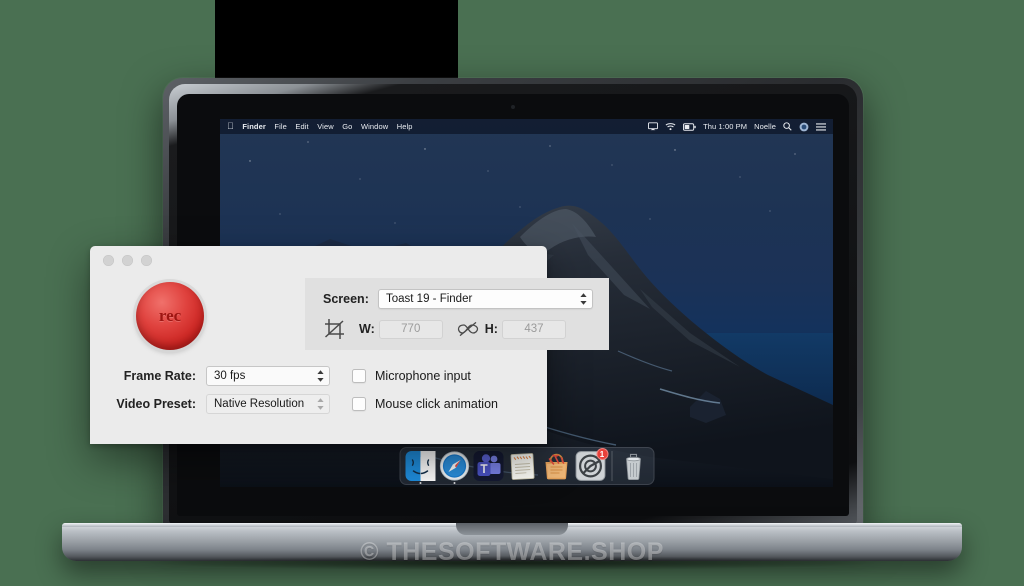  I want to click on video-preset-value: Native Resolution, so click(259, 404).